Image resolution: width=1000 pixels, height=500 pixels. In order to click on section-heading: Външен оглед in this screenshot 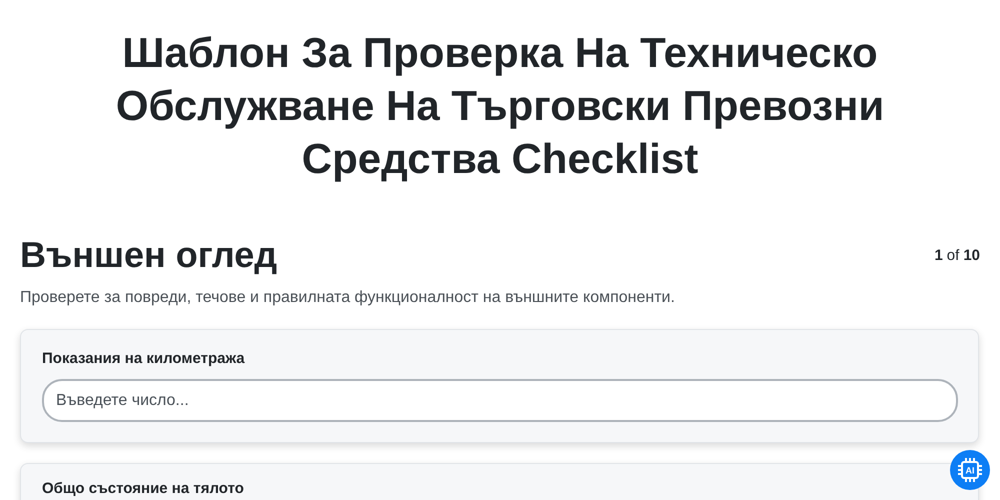, I will do `click(149, 255)`.